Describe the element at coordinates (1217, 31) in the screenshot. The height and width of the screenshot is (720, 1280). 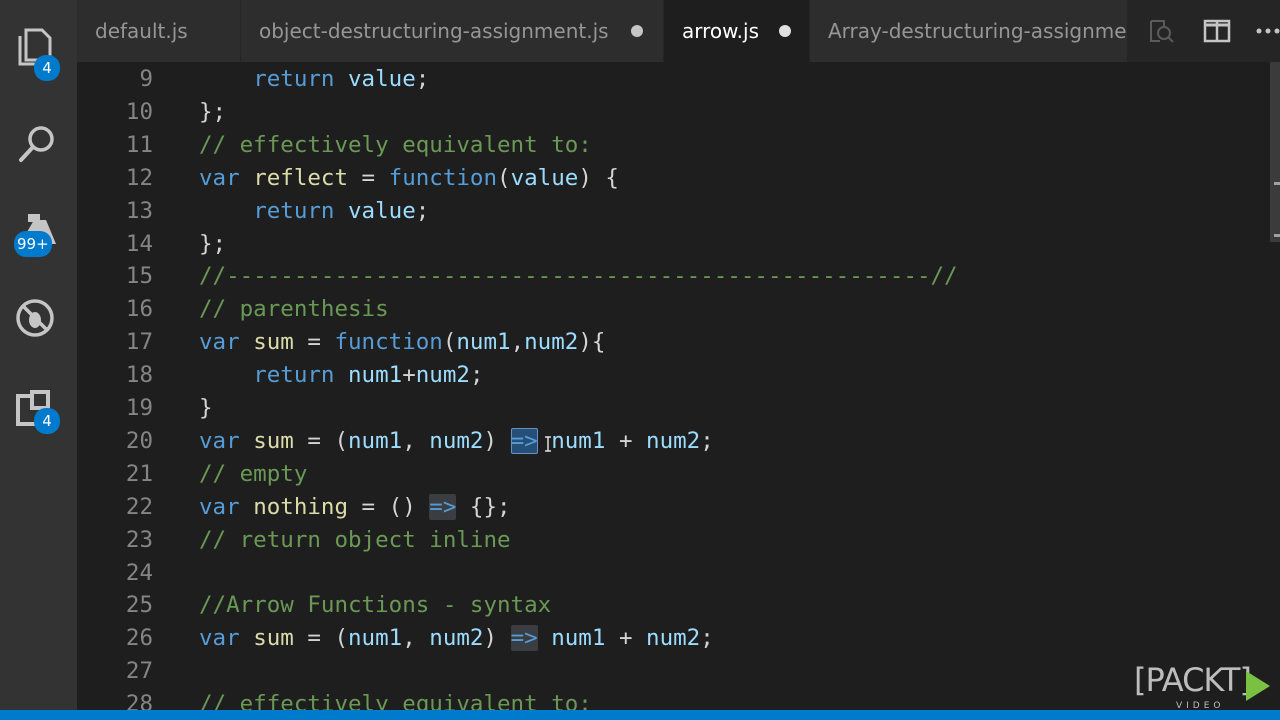
I see `split-editor-icon` at that location.